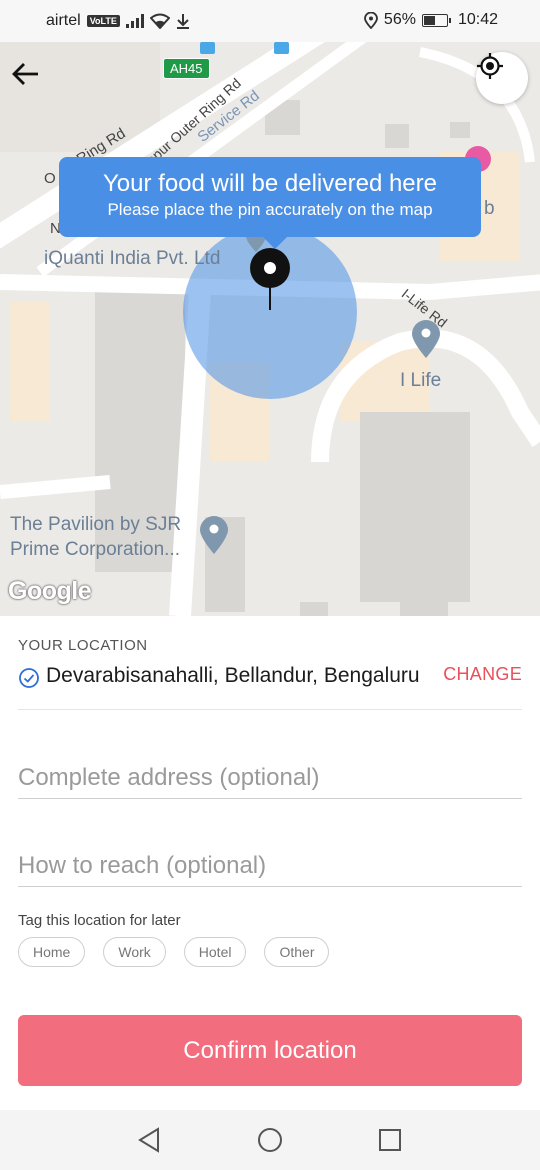 The image size is (540, 1170). I want to click on tag-hotel-chip: Hotel, so click(215, 952).